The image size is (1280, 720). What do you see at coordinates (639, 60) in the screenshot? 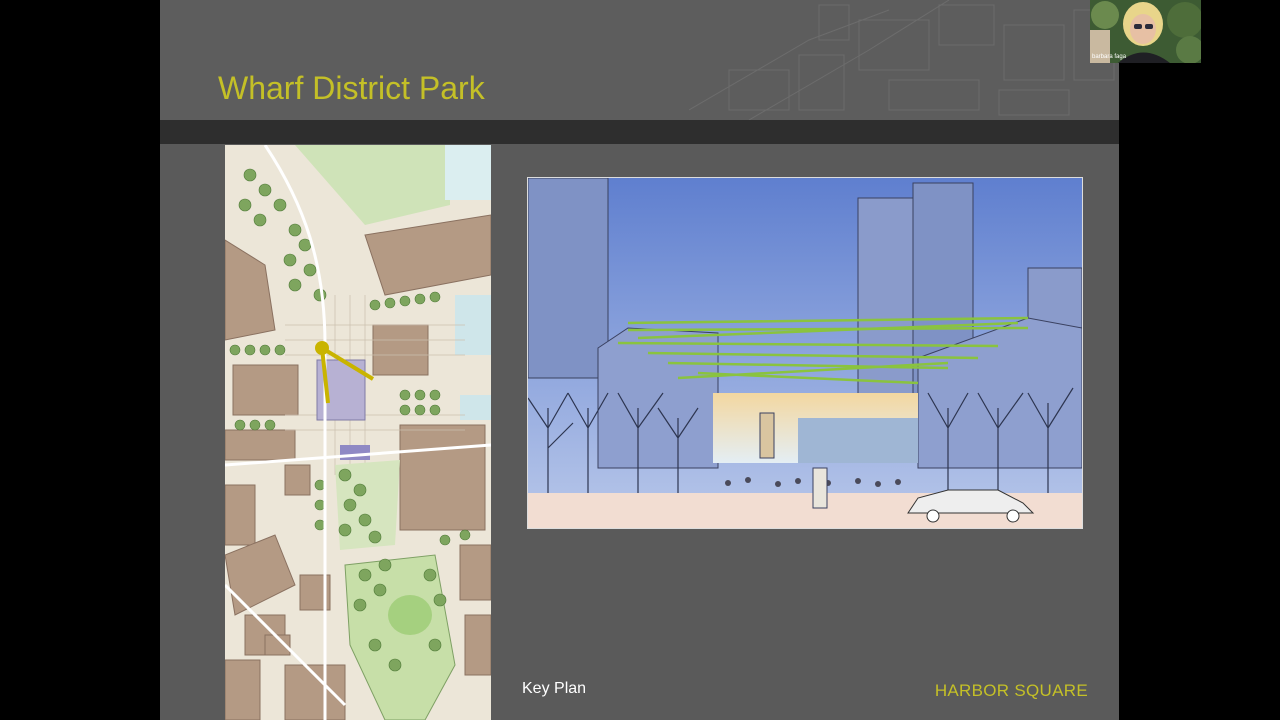
I see `slide-header: Wharf District Park` at bounding box center [639, 60].